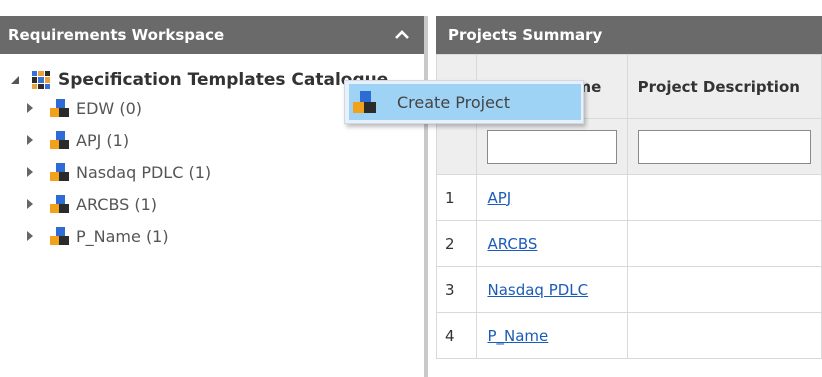 The width and height of the screenshot is (822, 377). I want to click on tree-item-nasdaq-pdlc: Nasdaq PDLC (1), so click(212, 172).